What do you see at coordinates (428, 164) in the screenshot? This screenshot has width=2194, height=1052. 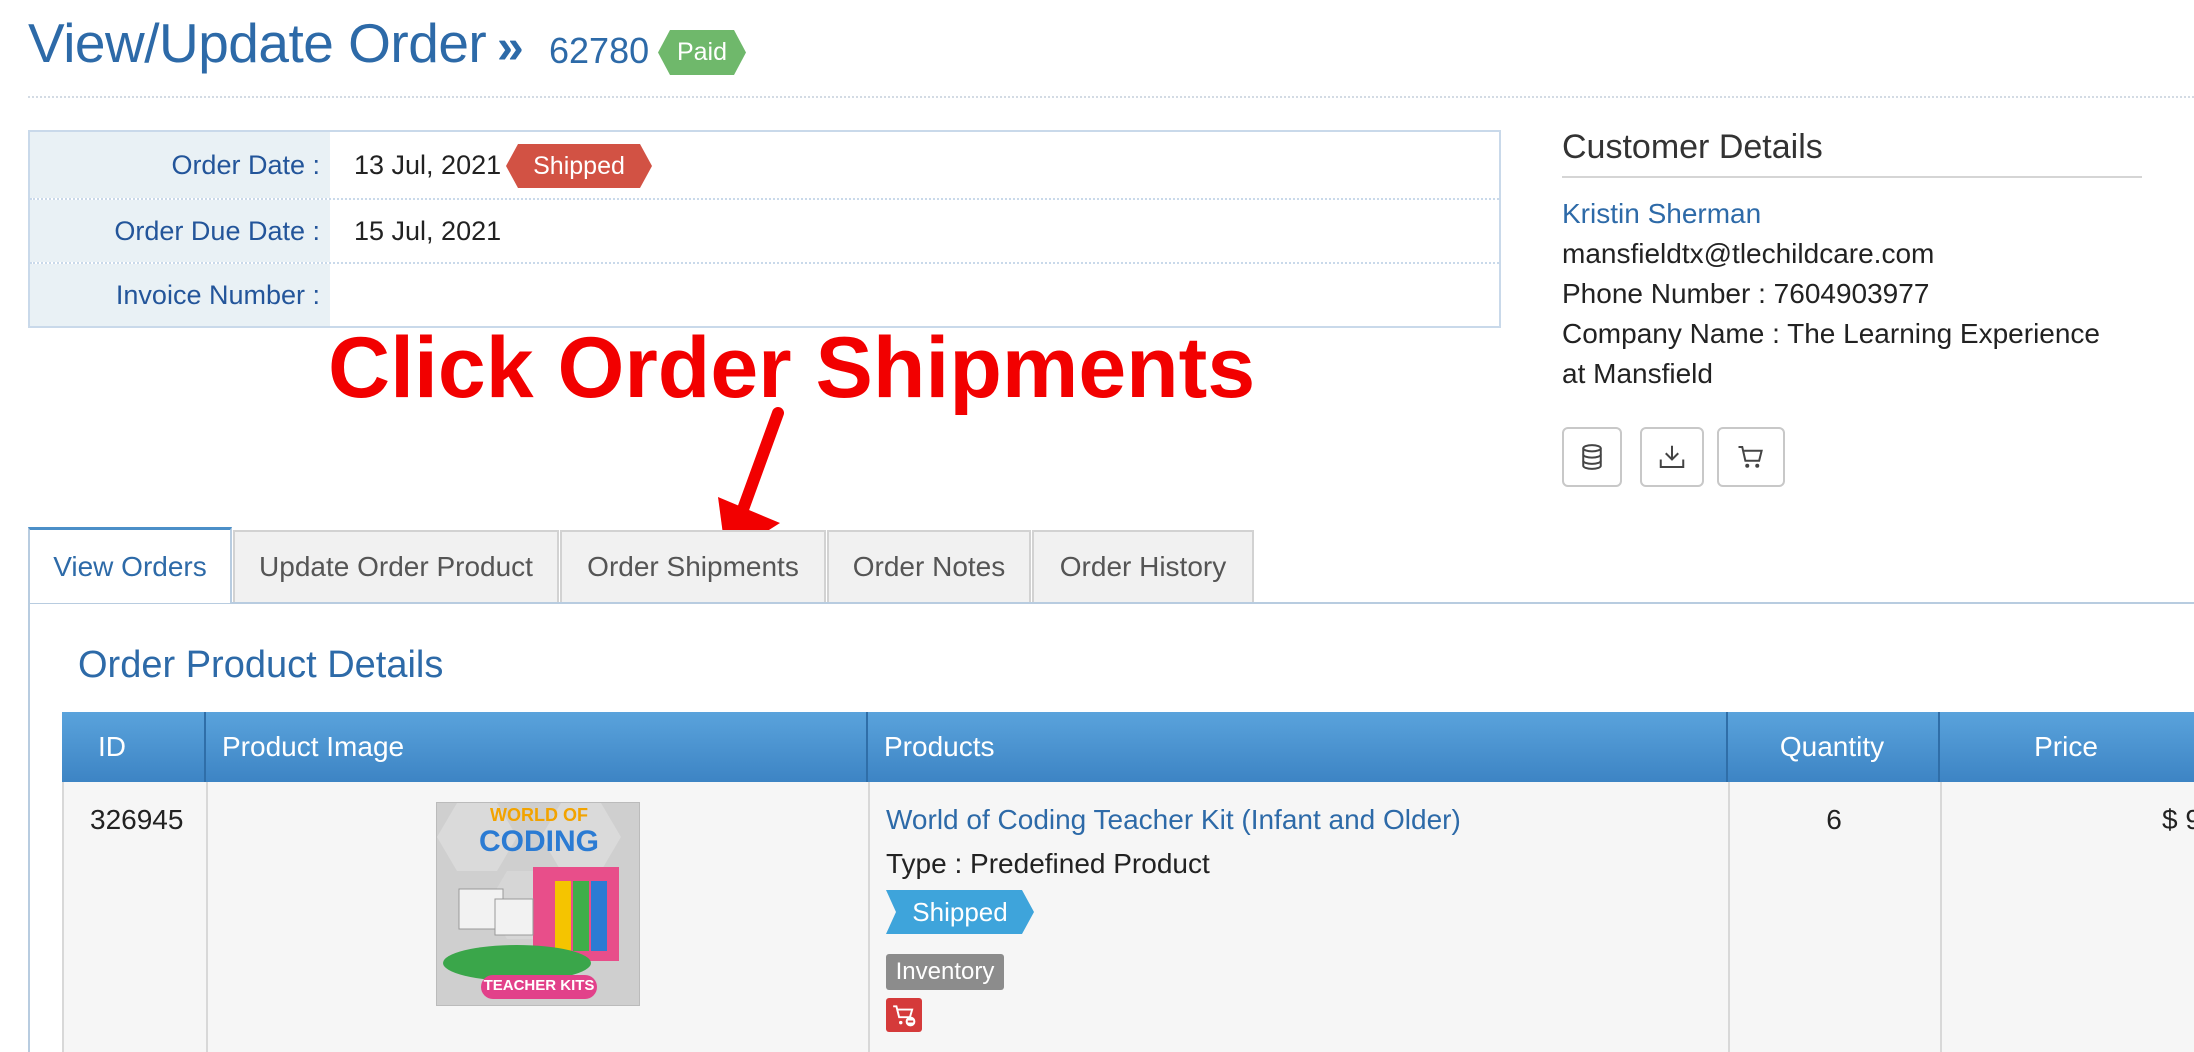 I see `order-date-value: 13 Jul, 2021` at bounding box center [428, 164].